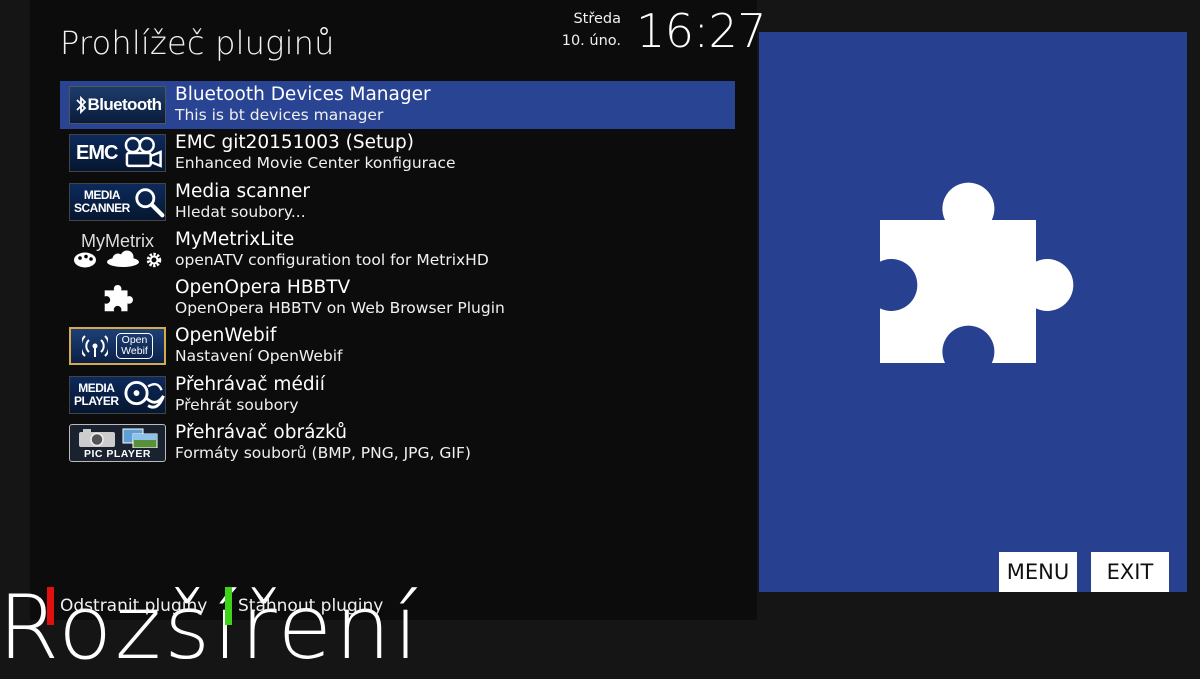 Image resolution: width=1200 pixels, height=679 pixels. What do you see at coordinates (125, 104) in the screenshot?
I see `bluetooth-logo-text: Bluetooth` at bounding box center [125, 104].